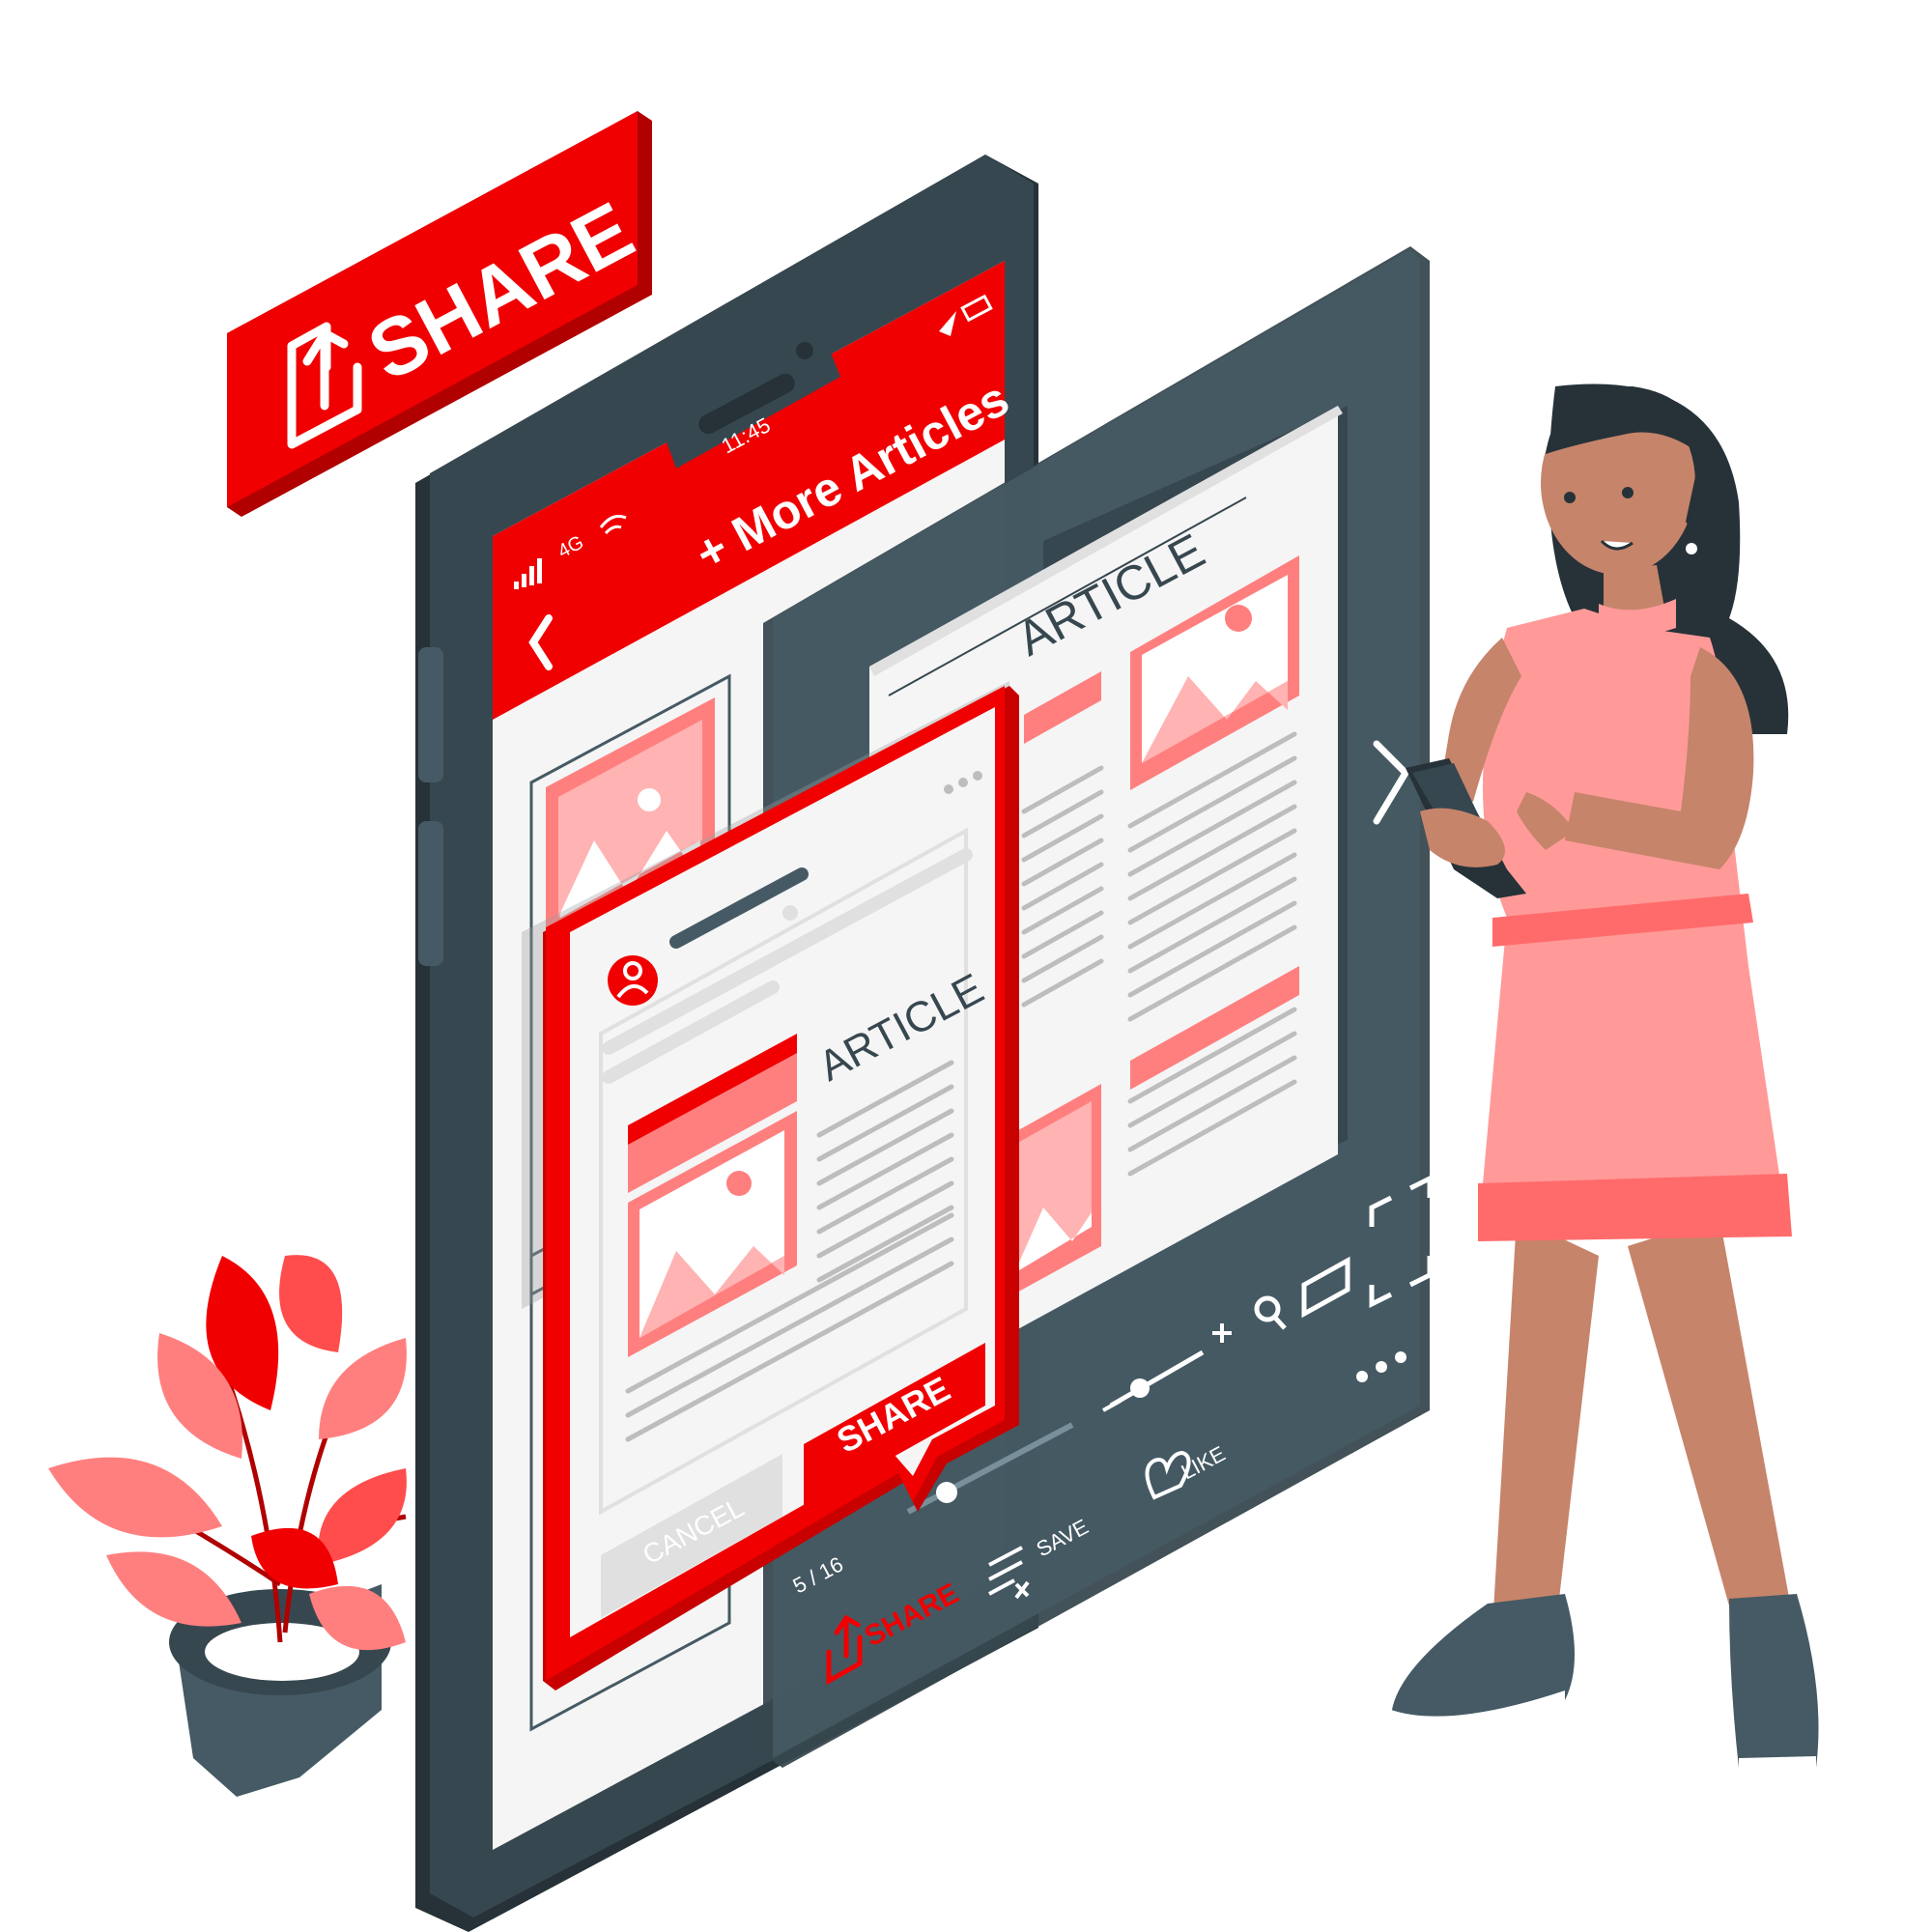 The image size is (1932, 1932). Describe the element at coordinates (1628, 492) in the screenshot. I see `woman-eye-right` at that location.